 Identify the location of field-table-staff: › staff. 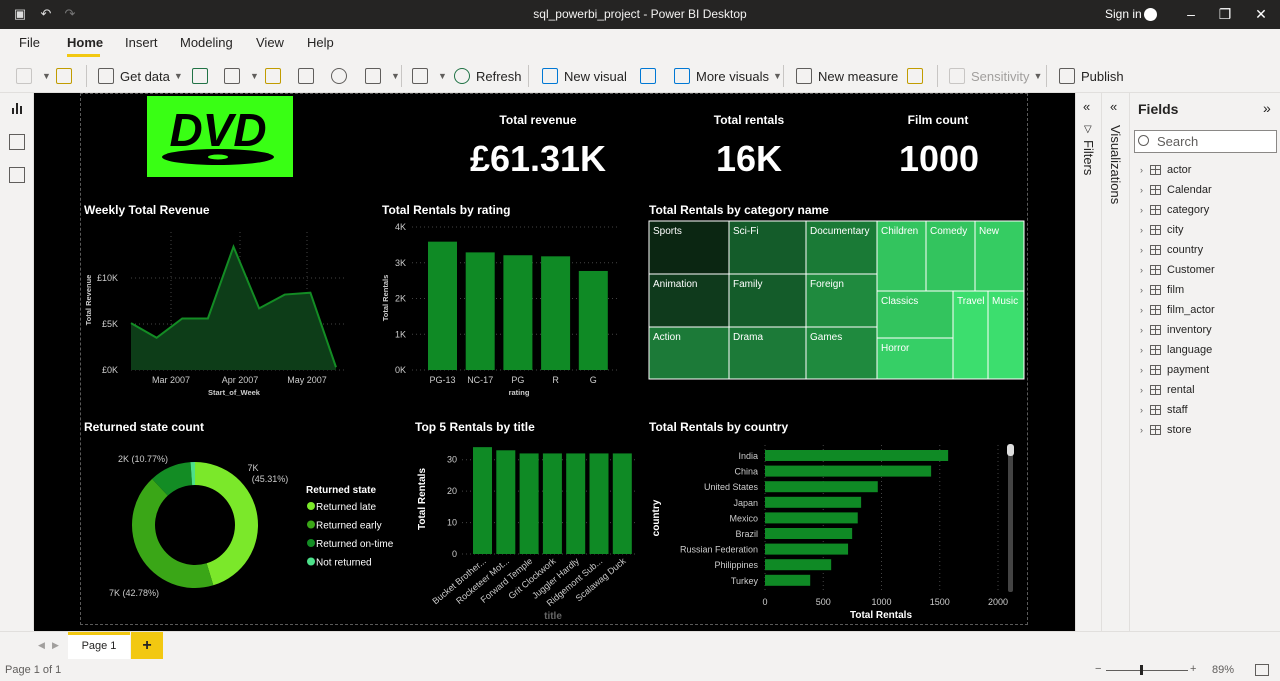
(1164, 410).